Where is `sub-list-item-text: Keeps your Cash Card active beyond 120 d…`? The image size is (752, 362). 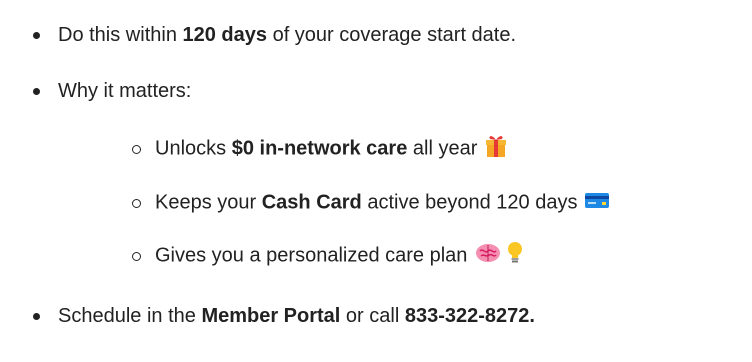
sub-list-item-text: Keeps your Cash Card active beyond 120 d… is located at coordinates (382, 203).